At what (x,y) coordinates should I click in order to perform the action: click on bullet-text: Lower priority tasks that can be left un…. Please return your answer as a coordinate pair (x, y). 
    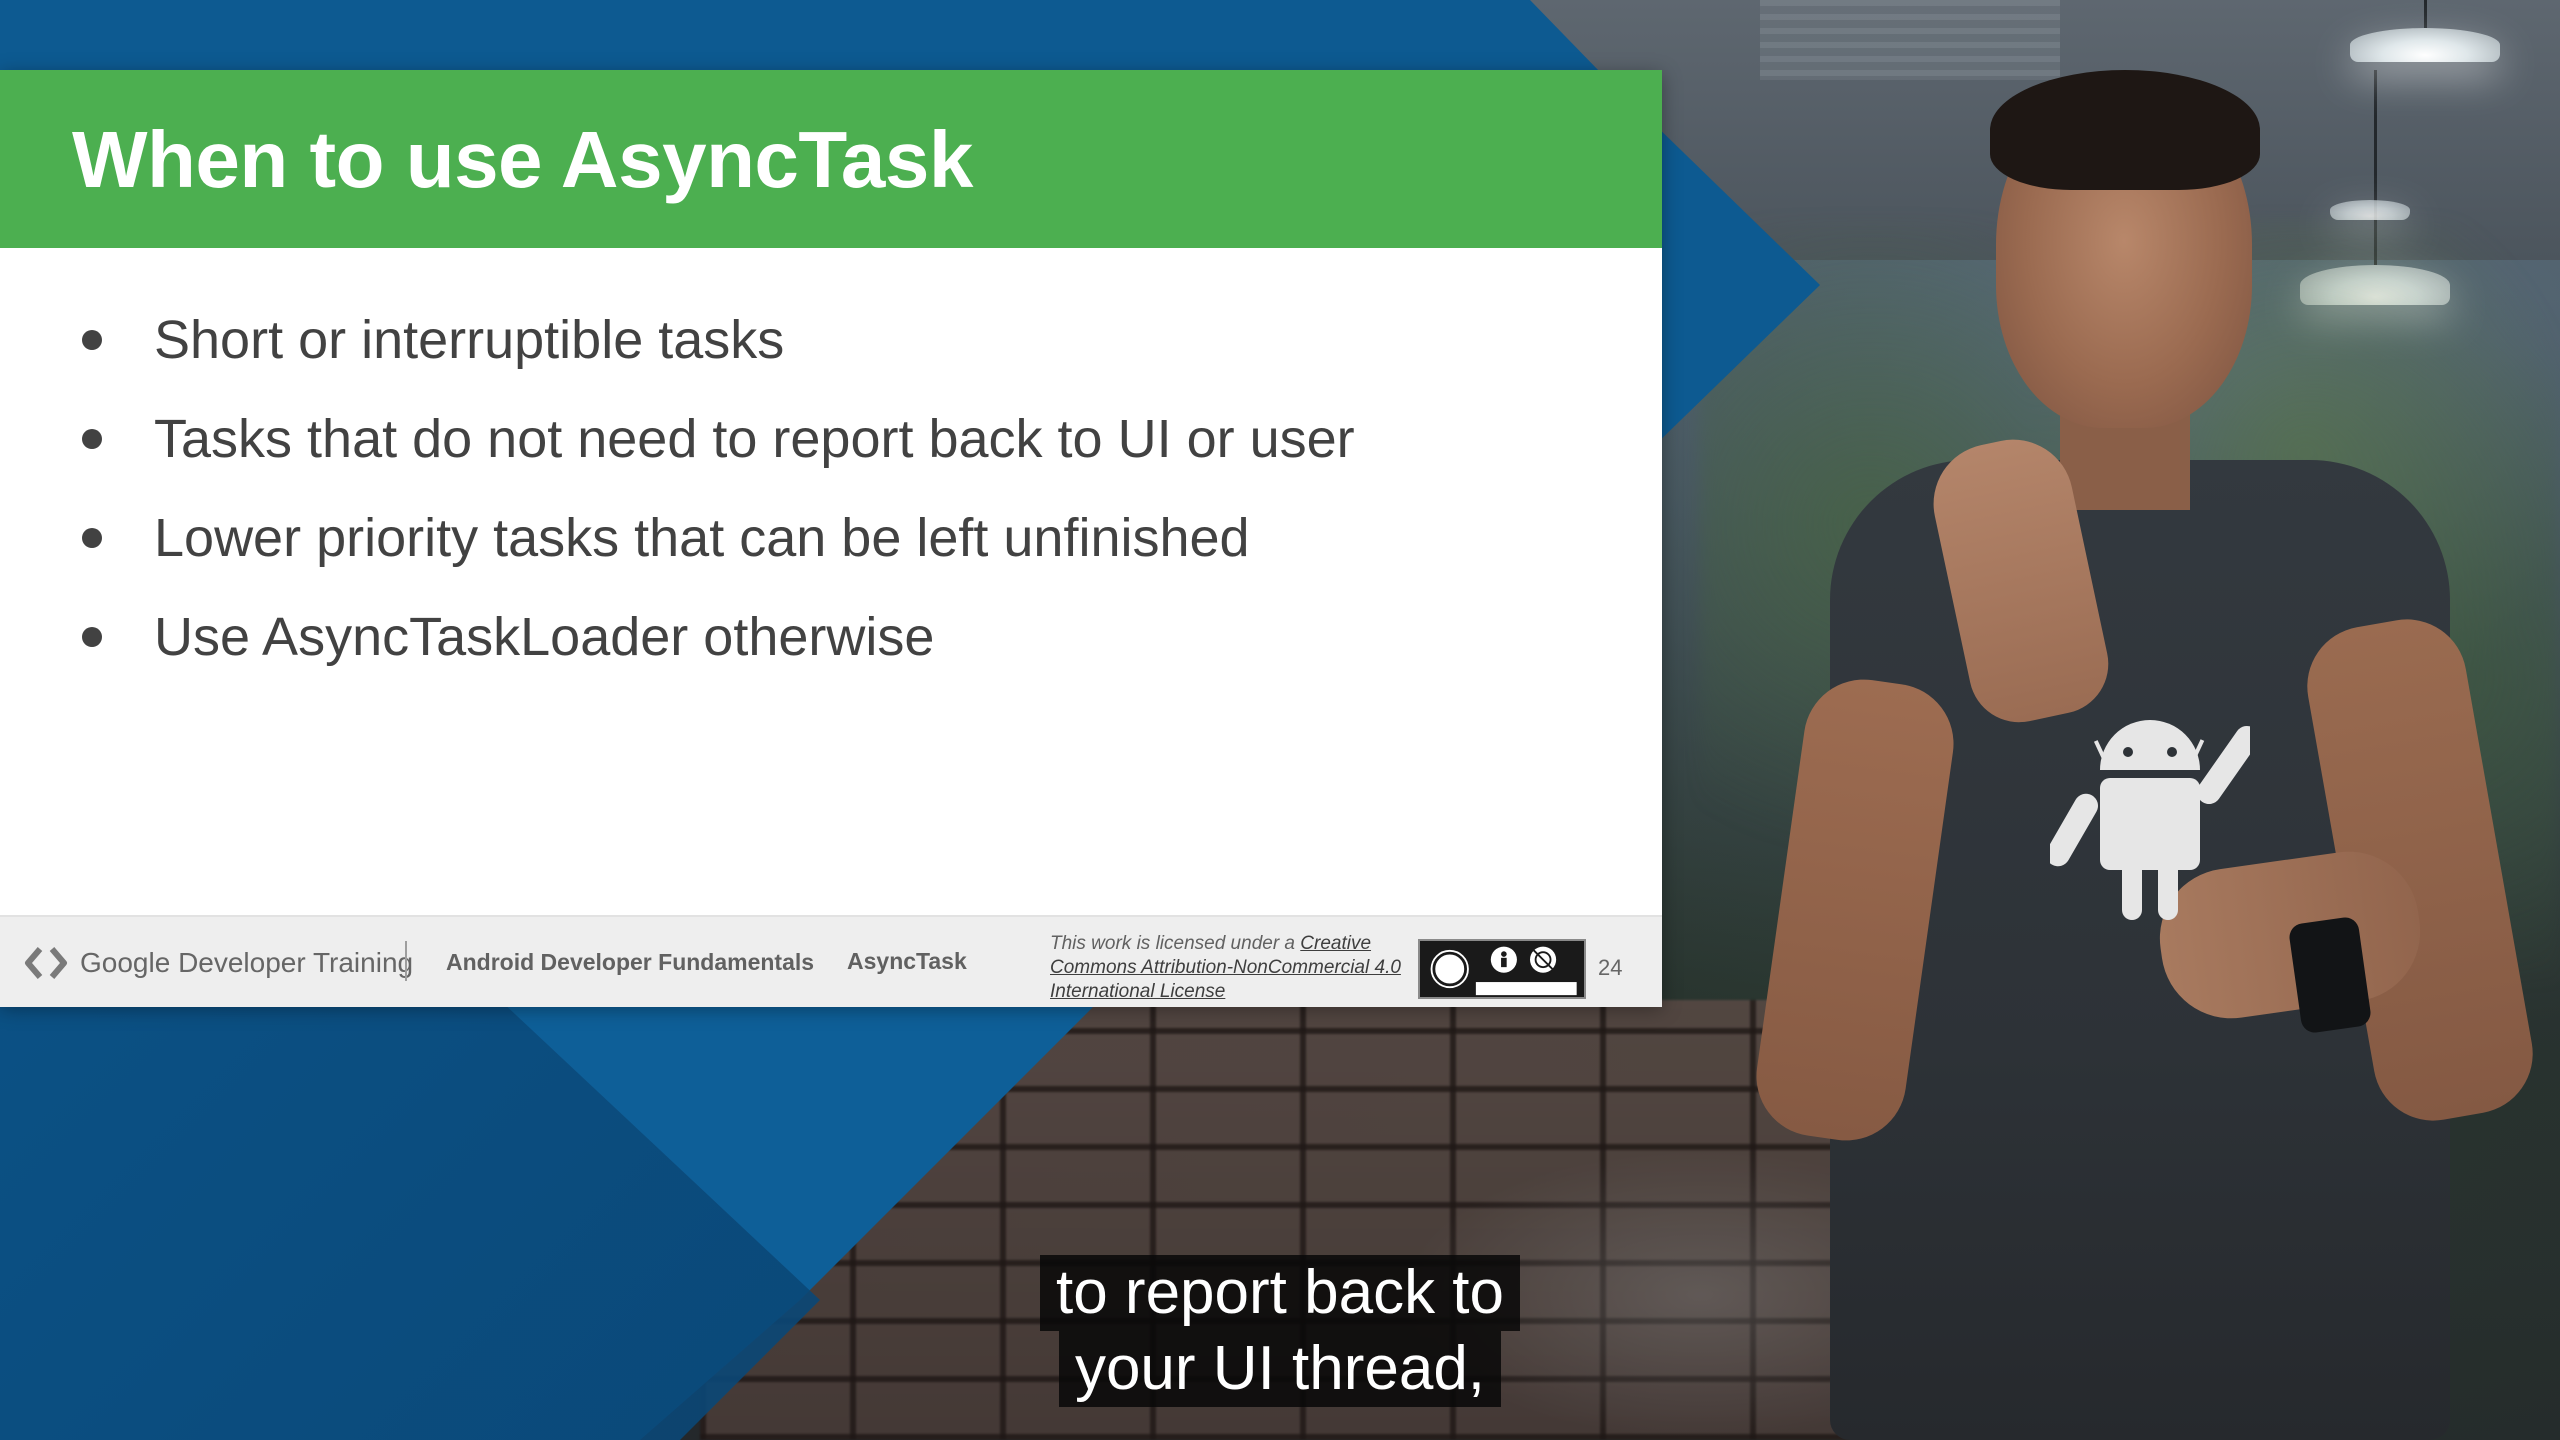
    Looking at the image, I should click on (702, 537).